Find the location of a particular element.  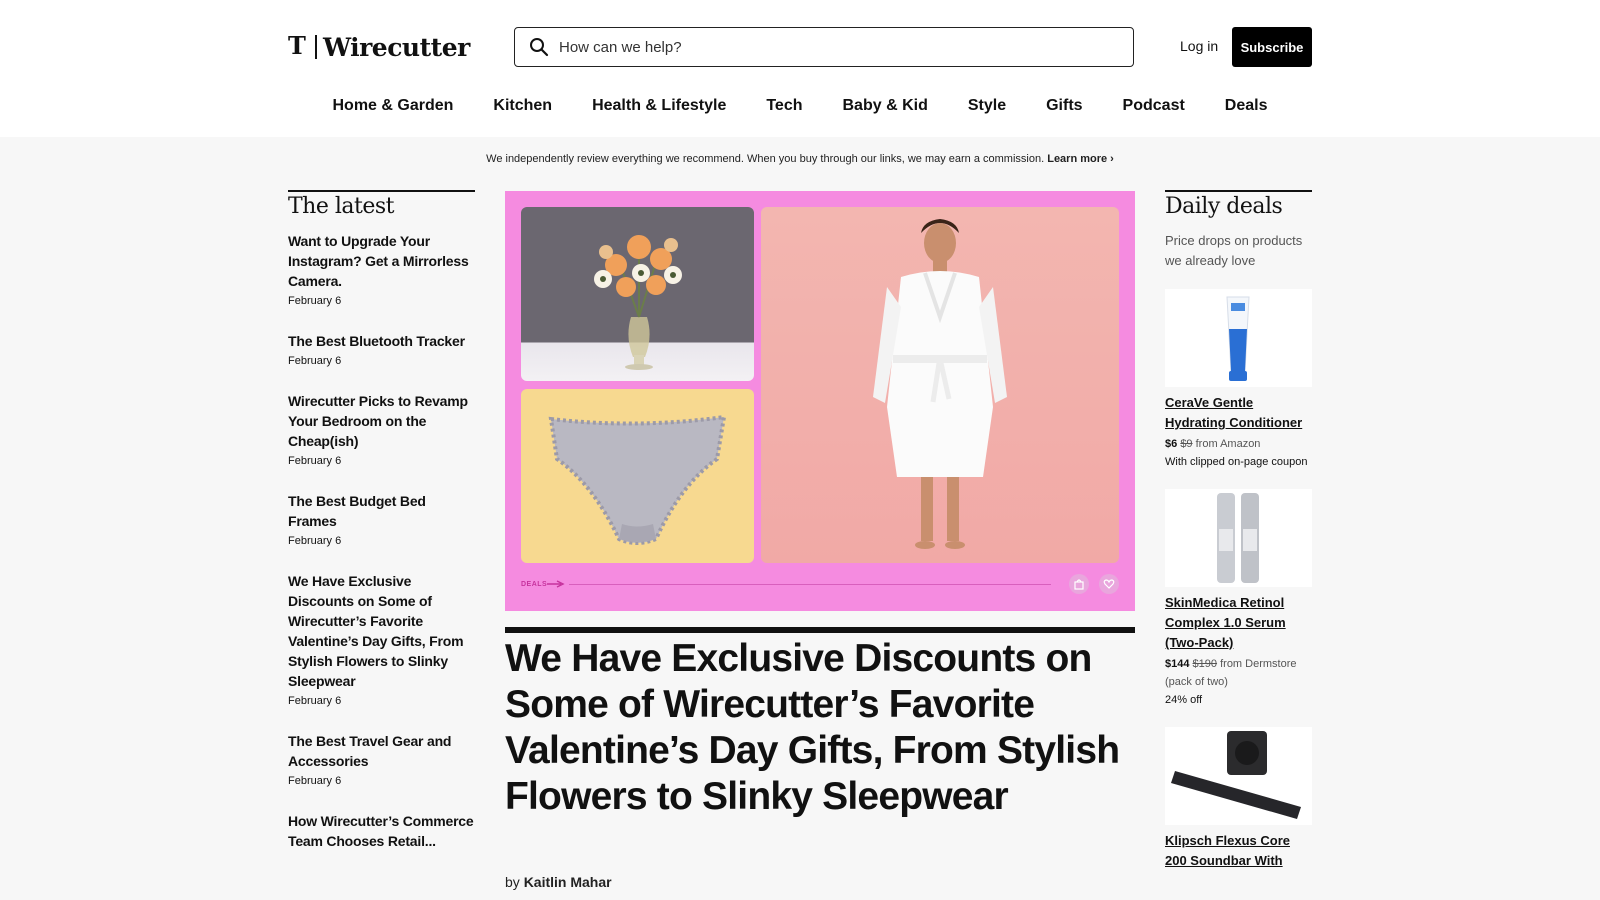

deal-card: Klipsch Flexus Core 200 Soundbar With is located at coordinates (1238, 799).